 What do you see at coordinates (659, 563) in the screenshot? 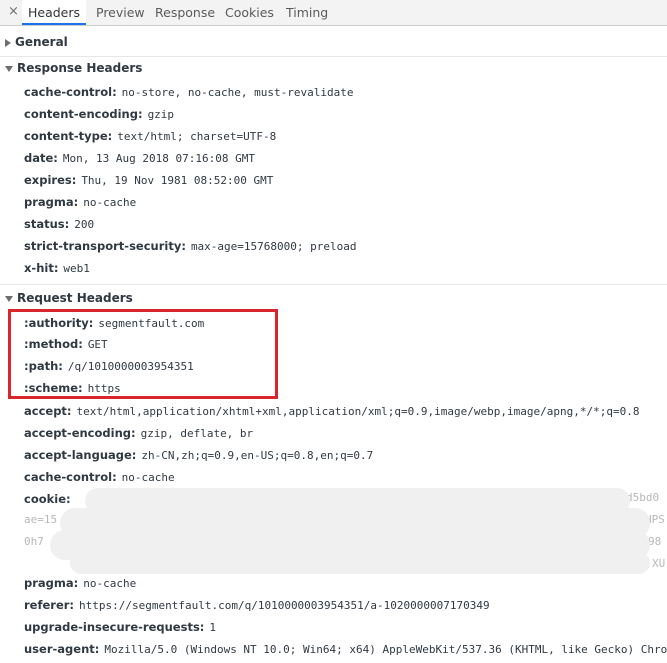
I see `cookie-fragment: XU` at bounding box center [659, 563].